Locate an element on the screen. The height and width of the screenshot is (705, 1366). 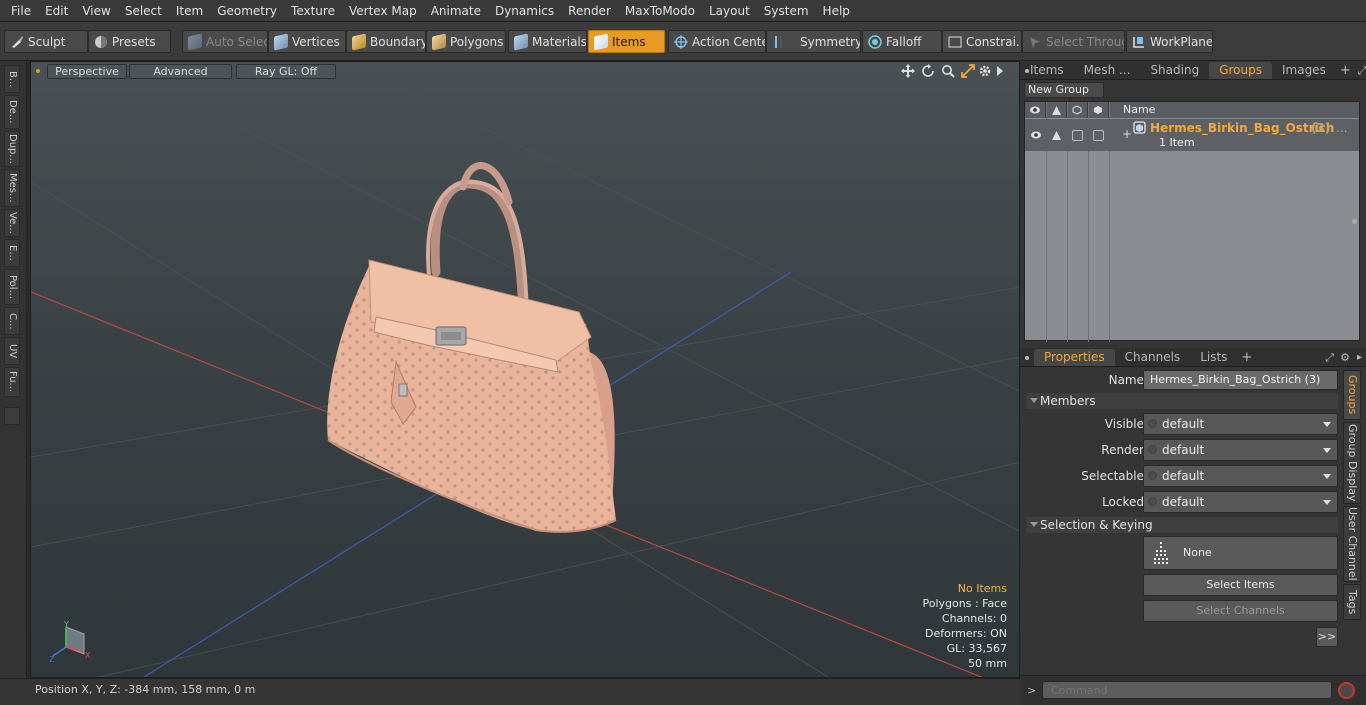
group-name: Hermes_Birkin_Bag_Ostrich is located at coordinates (1242, 128).